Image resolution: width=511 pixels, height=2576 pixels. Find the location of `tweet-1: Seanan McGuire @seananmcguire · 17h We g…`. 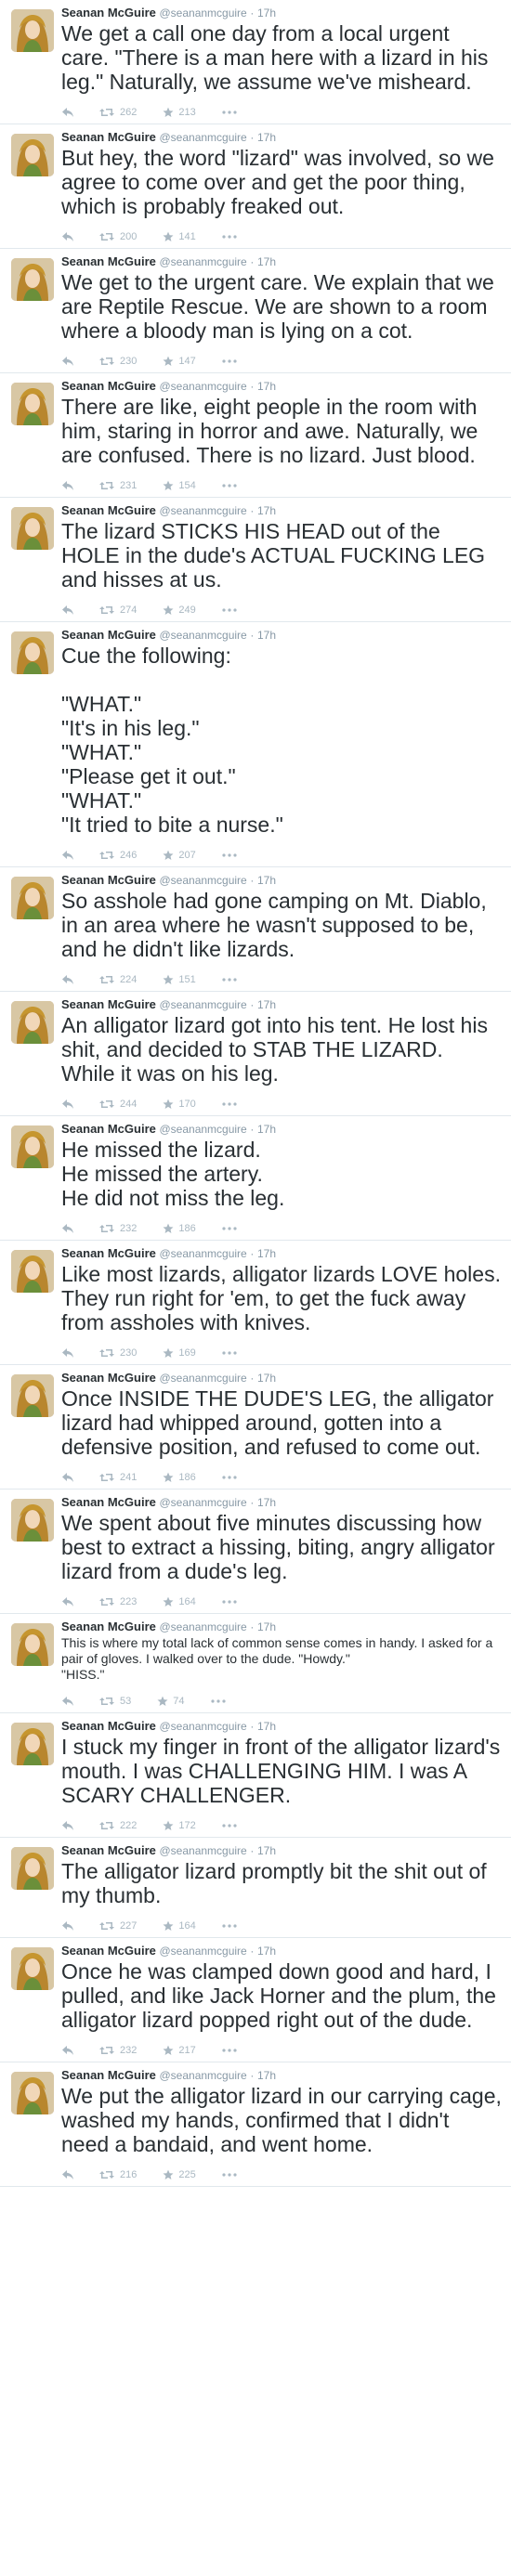

tweet-1: Seanan McGuire @seananmcguire · 17h We g… is located at coordinates (255, 62).